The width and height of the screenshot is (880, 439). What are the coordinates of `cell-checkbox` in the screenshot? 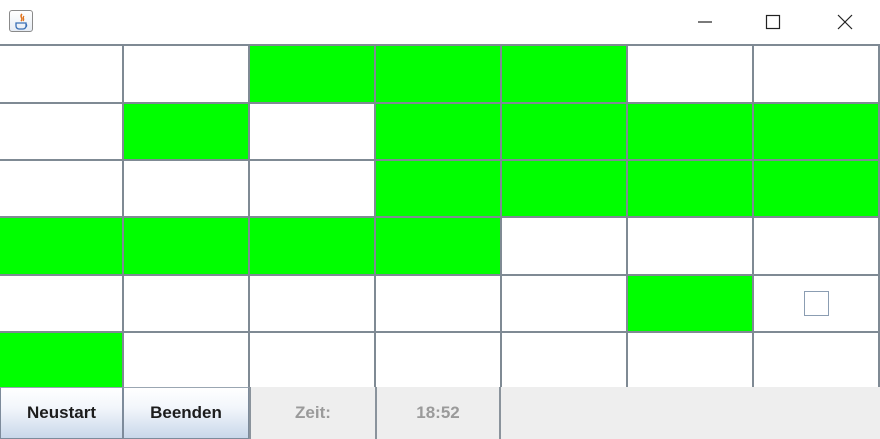 It's located at (816, 303).